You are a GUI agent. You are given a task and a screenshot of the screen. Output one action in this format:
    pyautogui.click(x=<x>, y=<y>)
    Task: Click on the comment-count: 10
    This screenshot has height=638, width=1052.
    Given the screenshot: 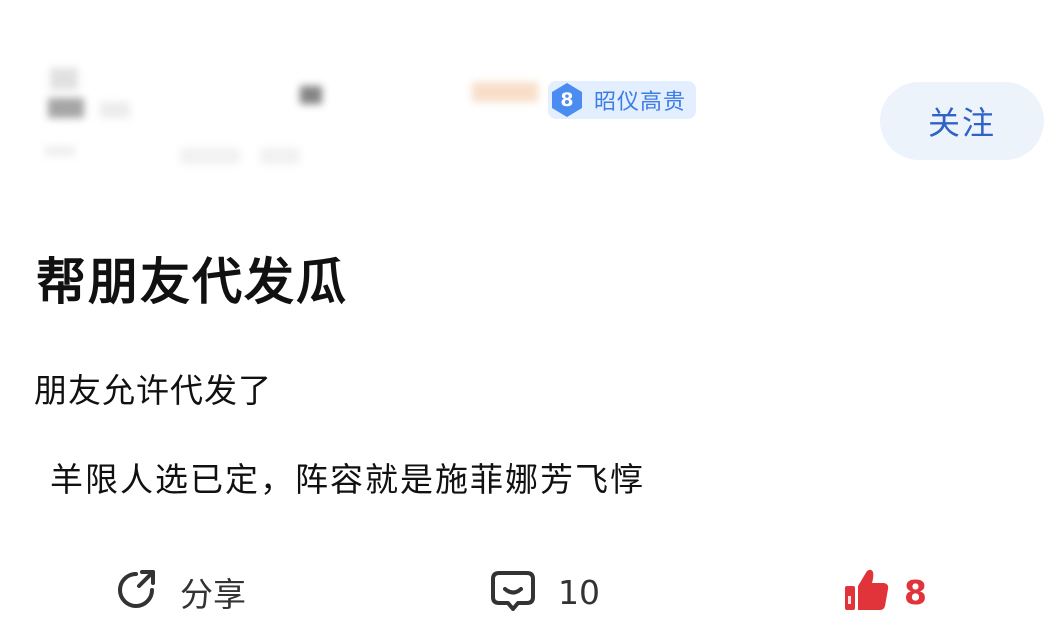 What is the action you would take?
    pyautogui.click(x=579, y=592)
    